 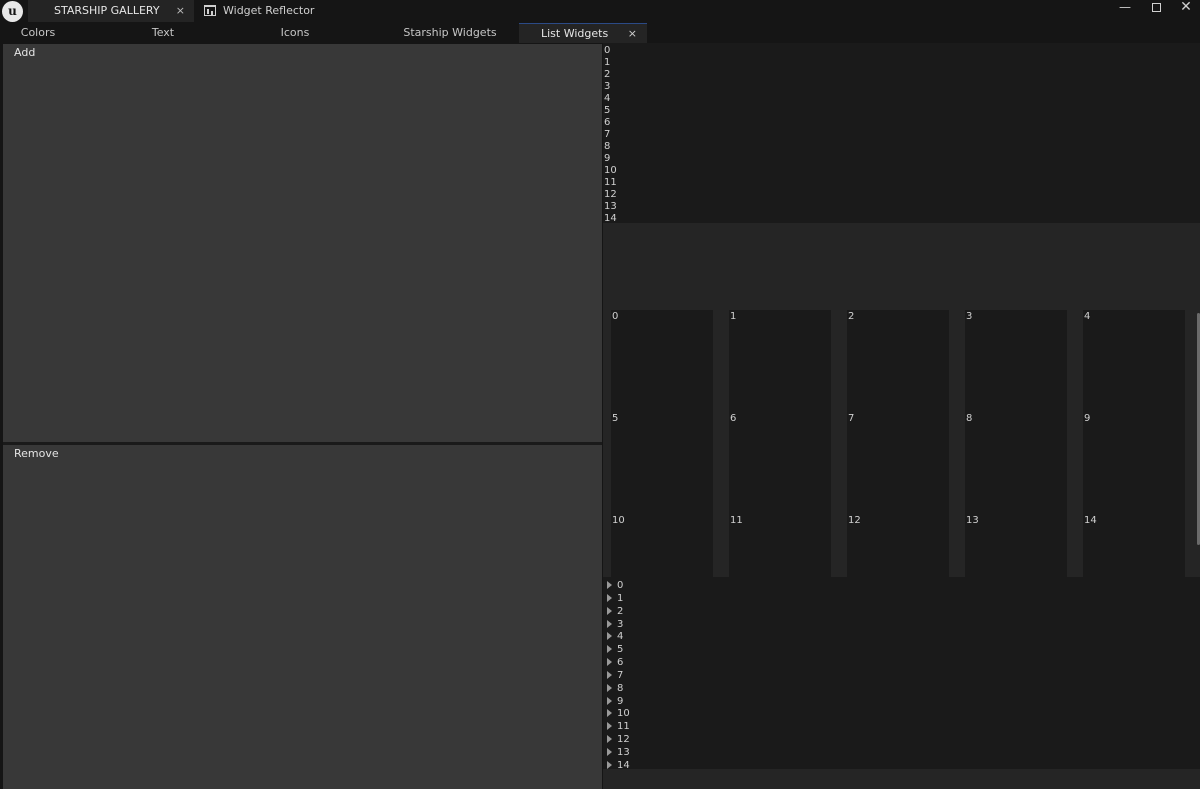 What do you see at coordinates (163, 33) in the screenshot?
I see `tab-text: Text` at bounding box center [163, 33].